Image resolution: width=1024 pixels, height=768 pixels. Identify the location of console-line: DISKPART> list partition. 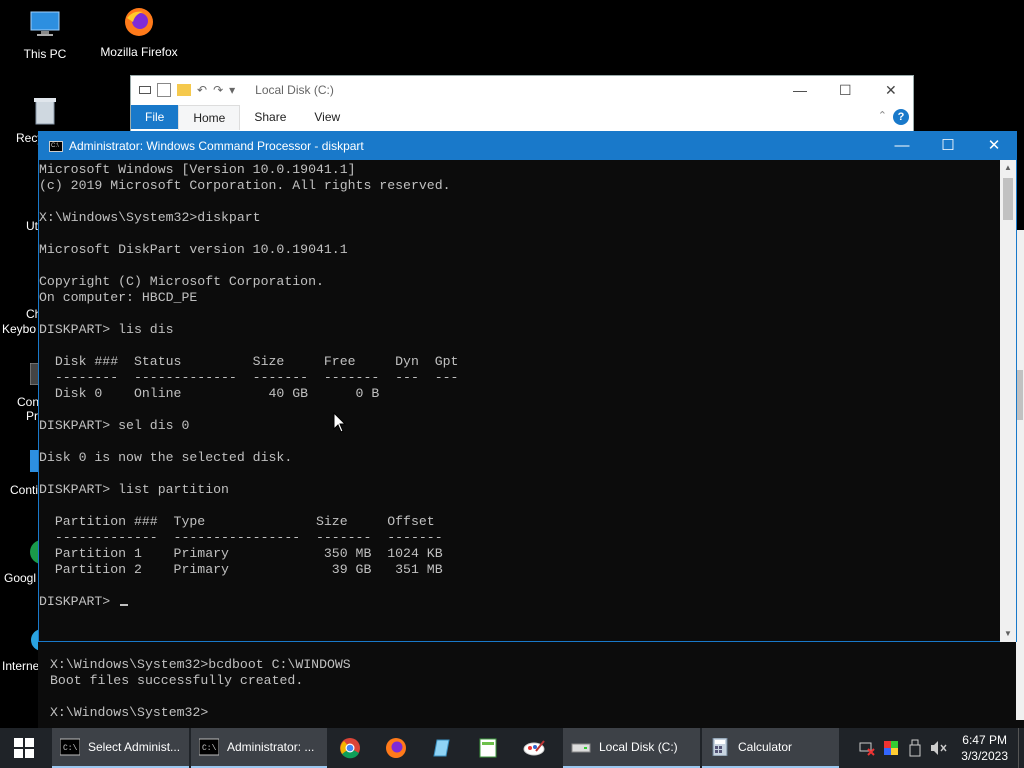
(134, 489).